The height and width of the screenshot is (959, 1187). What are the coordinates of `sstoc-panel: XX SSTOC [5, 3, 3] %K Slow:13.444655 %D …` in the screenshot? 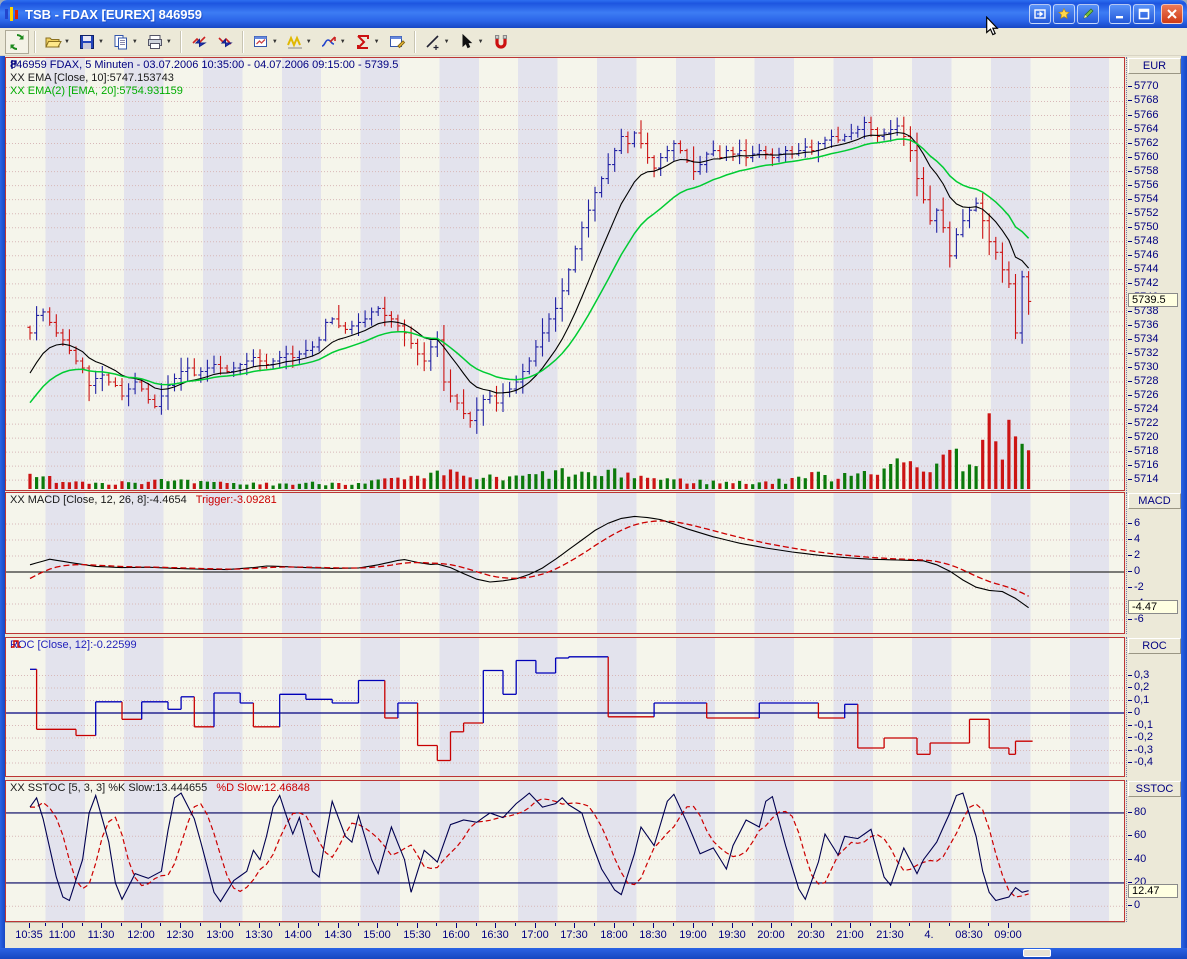 It's located at (565, 851).